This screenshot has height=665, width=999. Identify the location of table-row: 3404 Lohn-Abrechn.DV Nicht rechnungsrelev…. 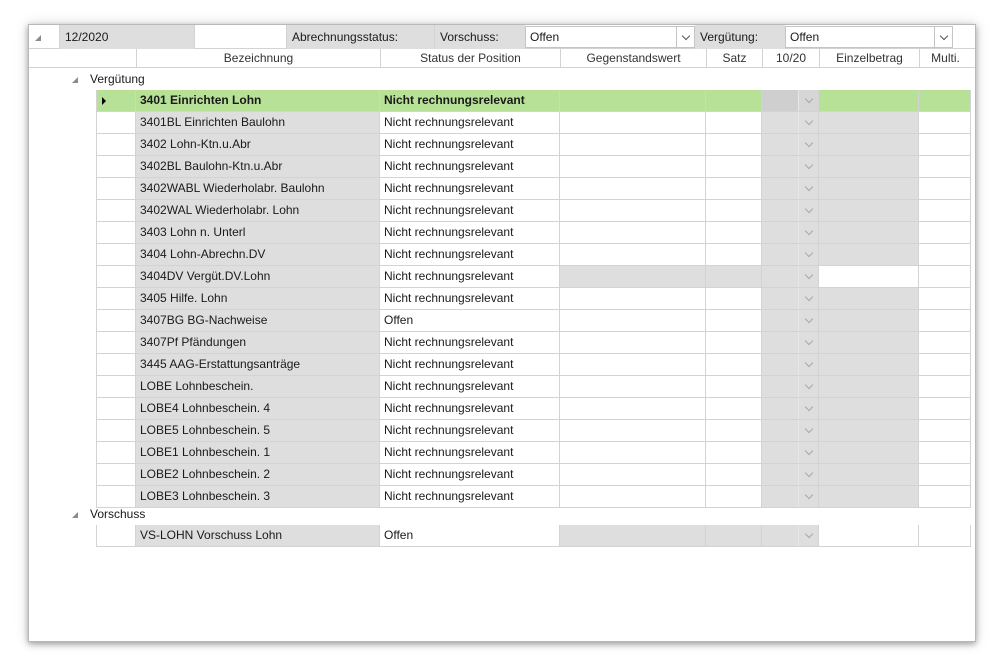
(535, 255).